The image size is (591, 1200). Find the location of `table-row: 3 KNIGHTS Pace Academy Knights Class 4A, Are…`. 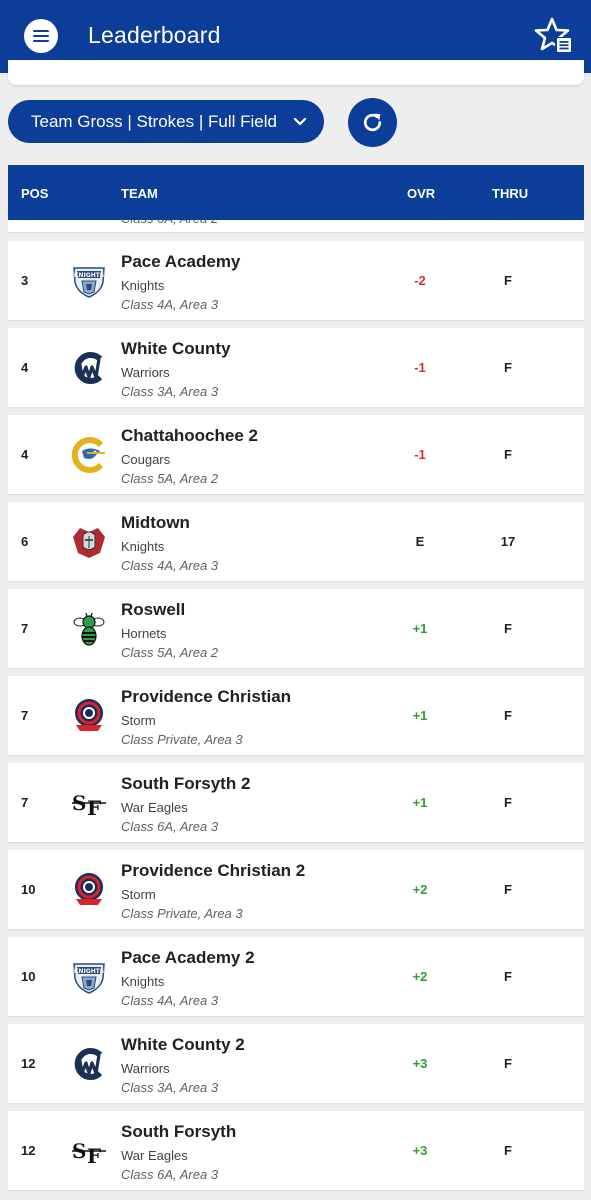

table-row: 3 KNIGHTS Pace Academy Knights Class 4A, Are… is located at coordinates (296, 280).